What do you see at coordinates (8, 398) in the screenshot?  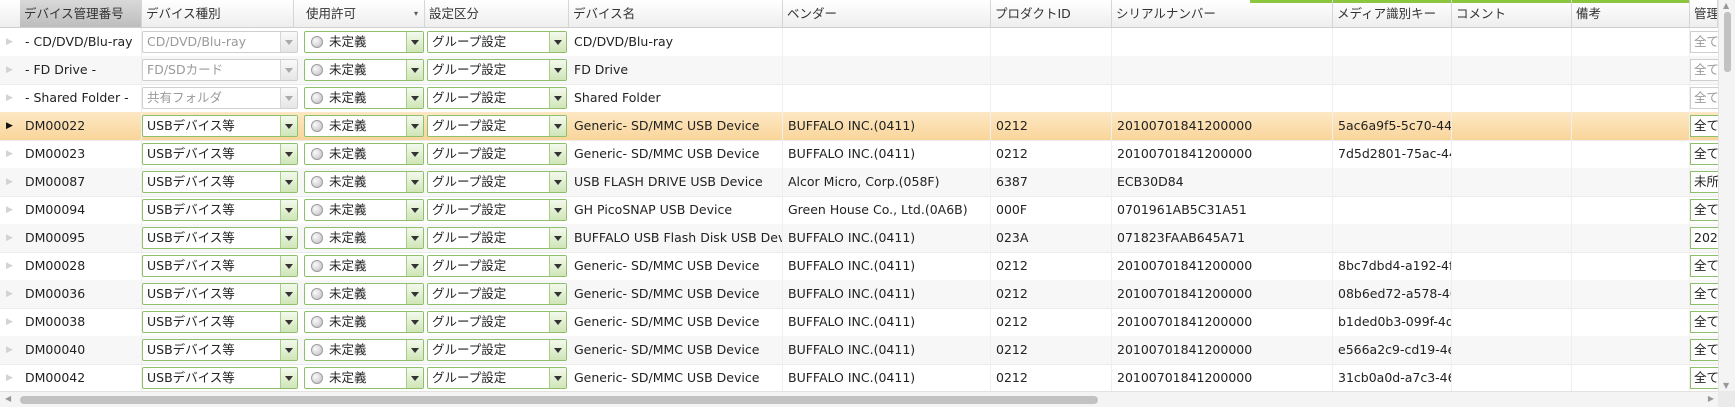 I see `scroll-left-arrow-icon: ◀` at bounding box center [8, 398].